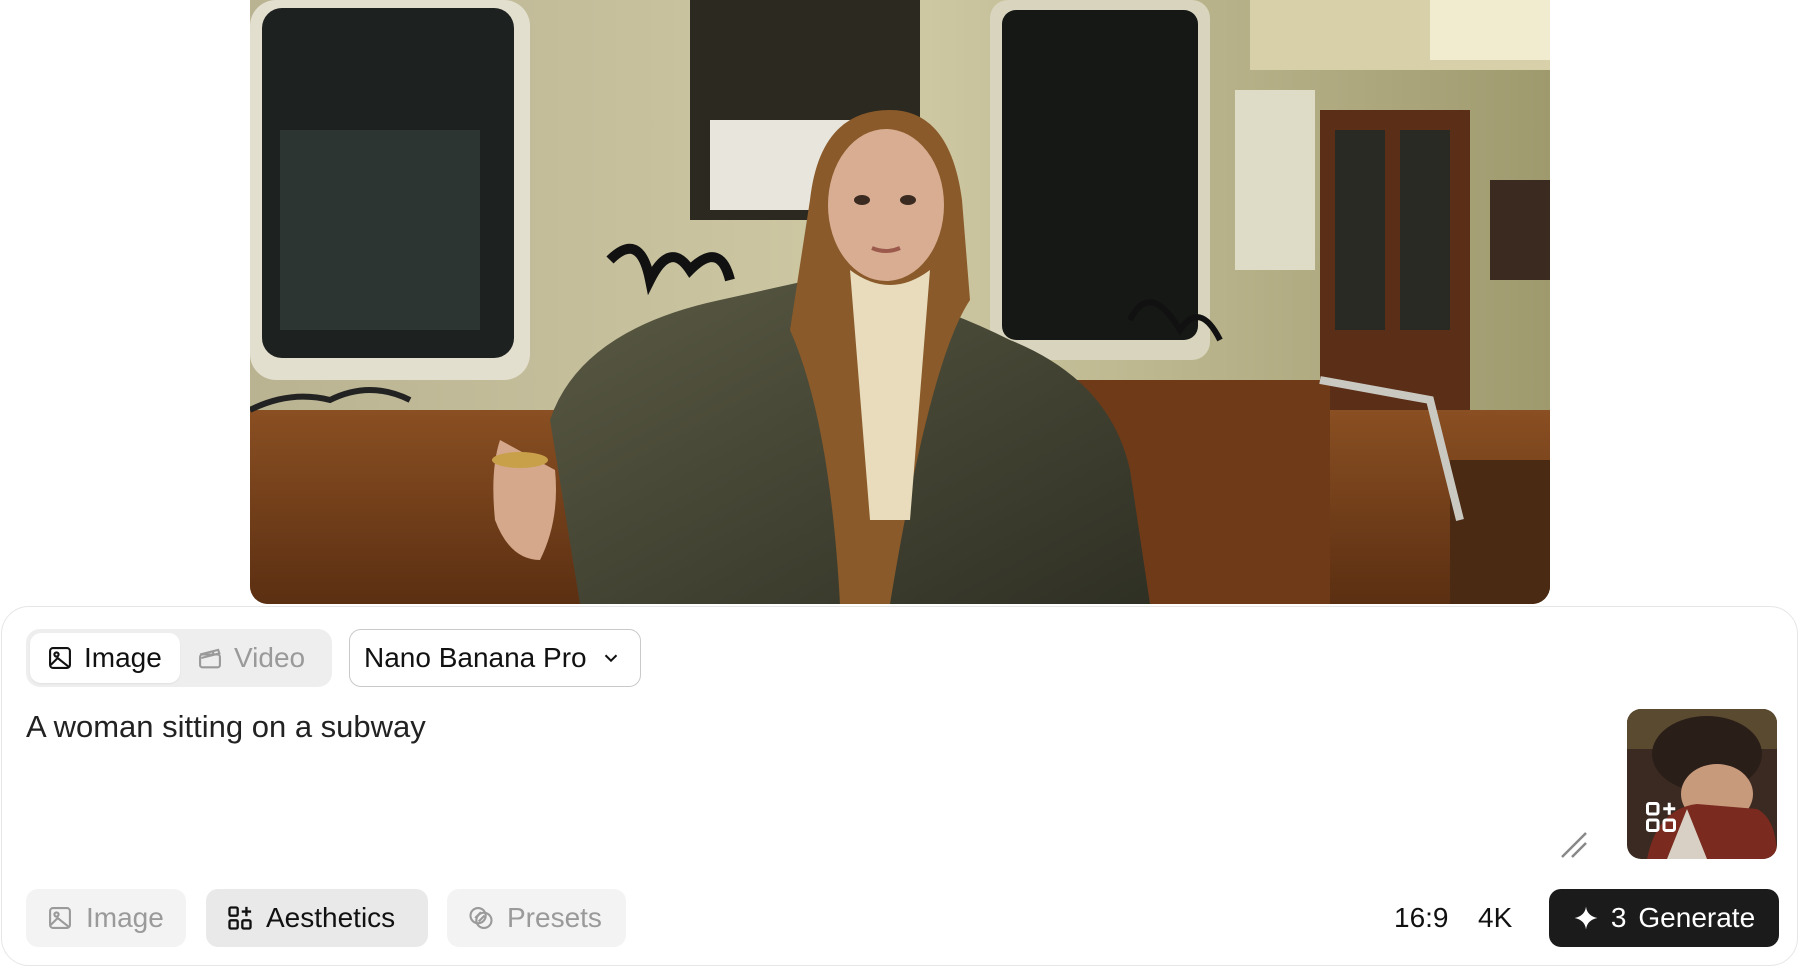 The image size is (1801, 969). Describe the element at coordinates (123, 657) in the screenshot. I see `image-mode-label: Image` at that location.